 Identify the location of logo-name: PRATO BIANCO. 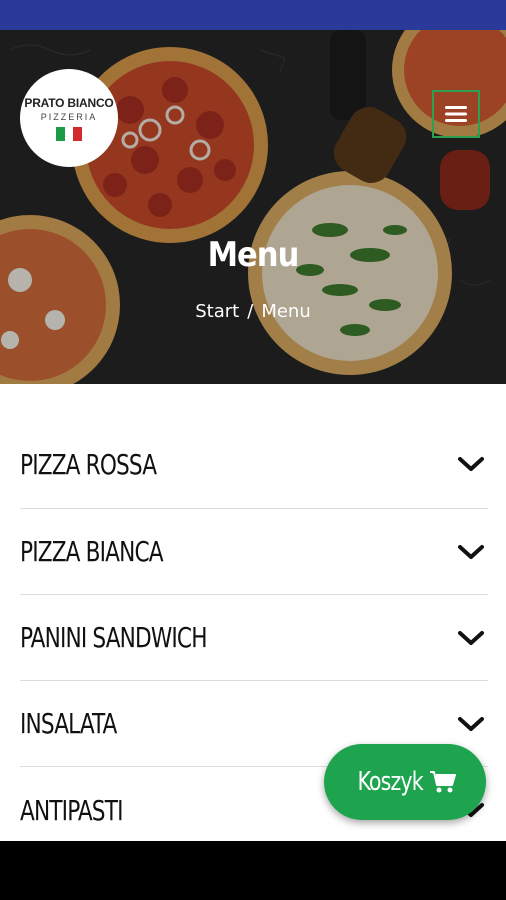
(69, 102).